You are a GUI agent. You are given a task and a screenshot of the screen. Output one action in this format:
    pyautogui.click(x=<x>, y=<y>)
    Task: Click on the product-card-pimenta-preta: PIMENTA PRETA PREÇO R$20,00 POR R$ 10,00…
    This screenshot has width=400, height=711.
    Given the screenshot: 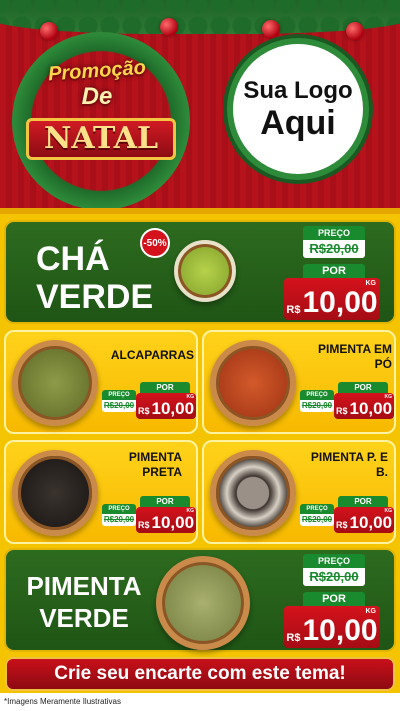 What is the action you would take?
    pyautogui.click(x=101, y=492)
    